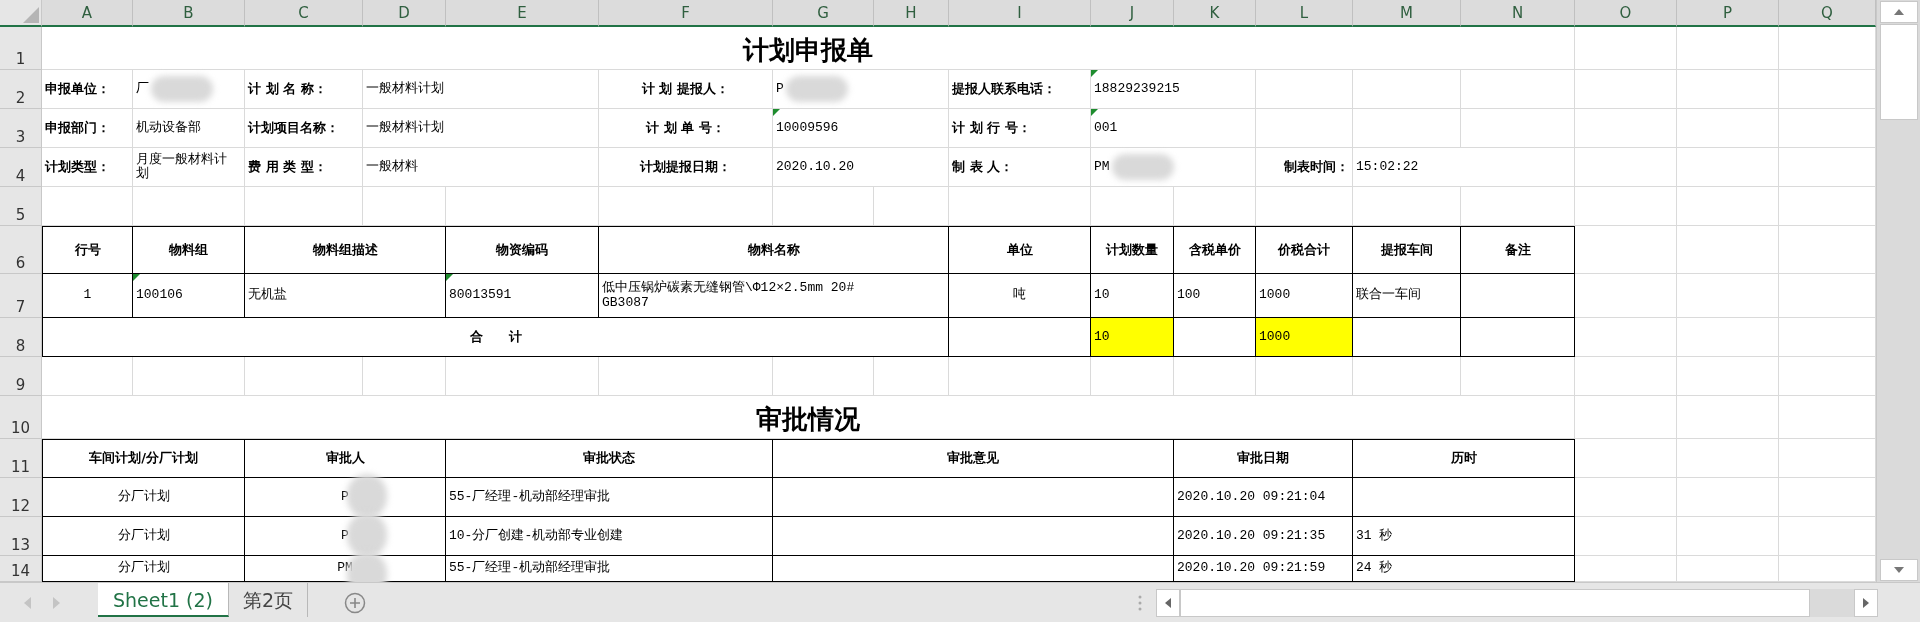 The height and width of the screenshot is (622, 1920). Describe the element at coordinates (1827, 13) in the screenshot. I see `column-header: Q` at that location.